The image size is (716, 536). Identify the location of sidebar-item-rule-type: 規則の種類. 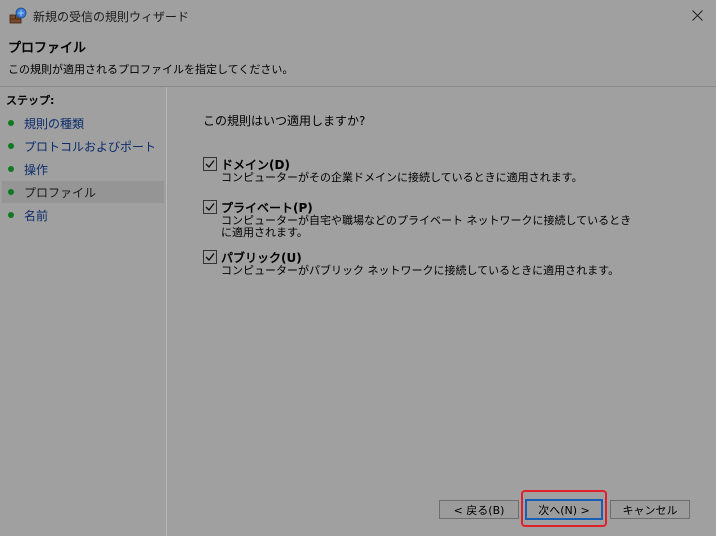
(83, 123).